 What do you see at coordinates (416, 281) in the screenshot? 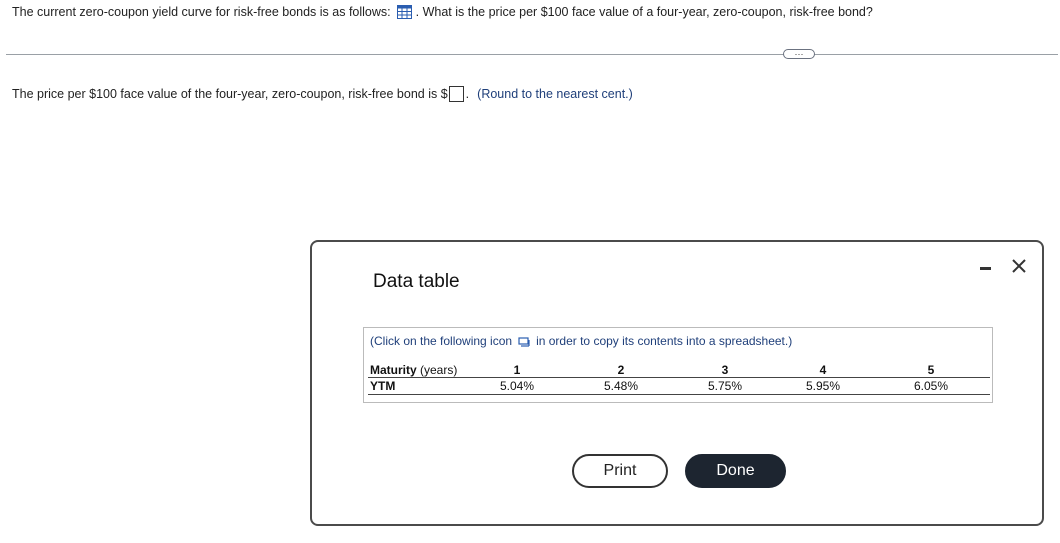
I see `dialog-title: Data table` at bounding box center [416, 281].